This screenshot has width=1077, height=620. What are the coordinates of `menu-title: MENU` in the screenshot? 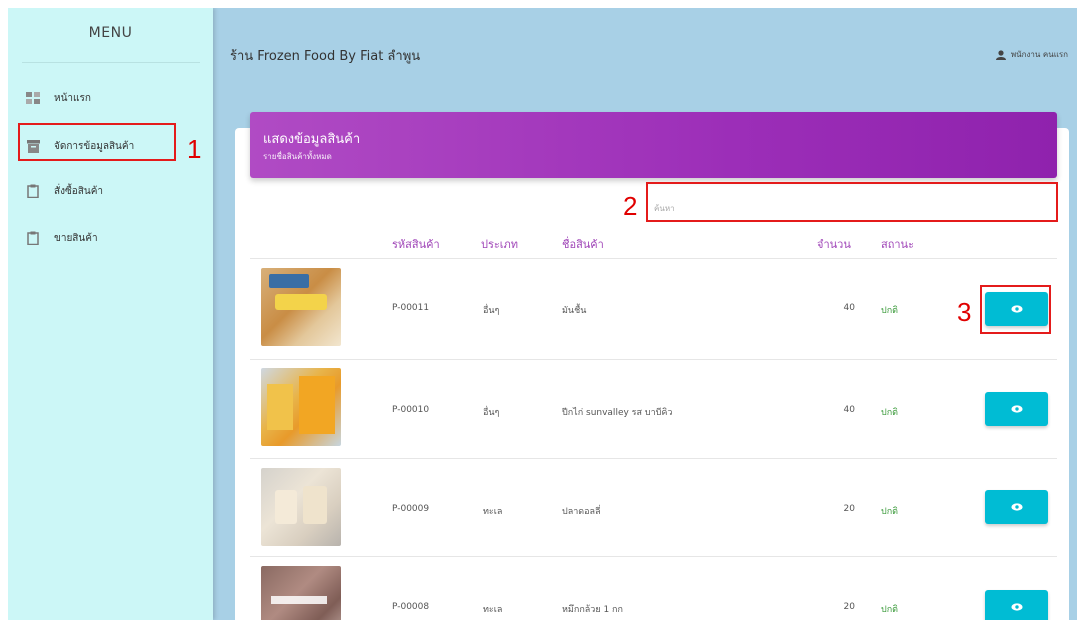 It's located at (110, 33).